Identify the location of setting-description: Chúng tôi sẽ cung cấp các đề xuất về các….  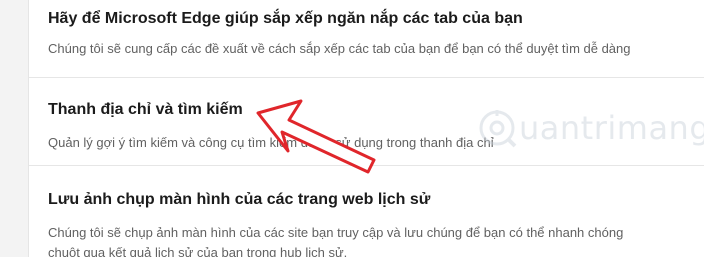
(339, 48).